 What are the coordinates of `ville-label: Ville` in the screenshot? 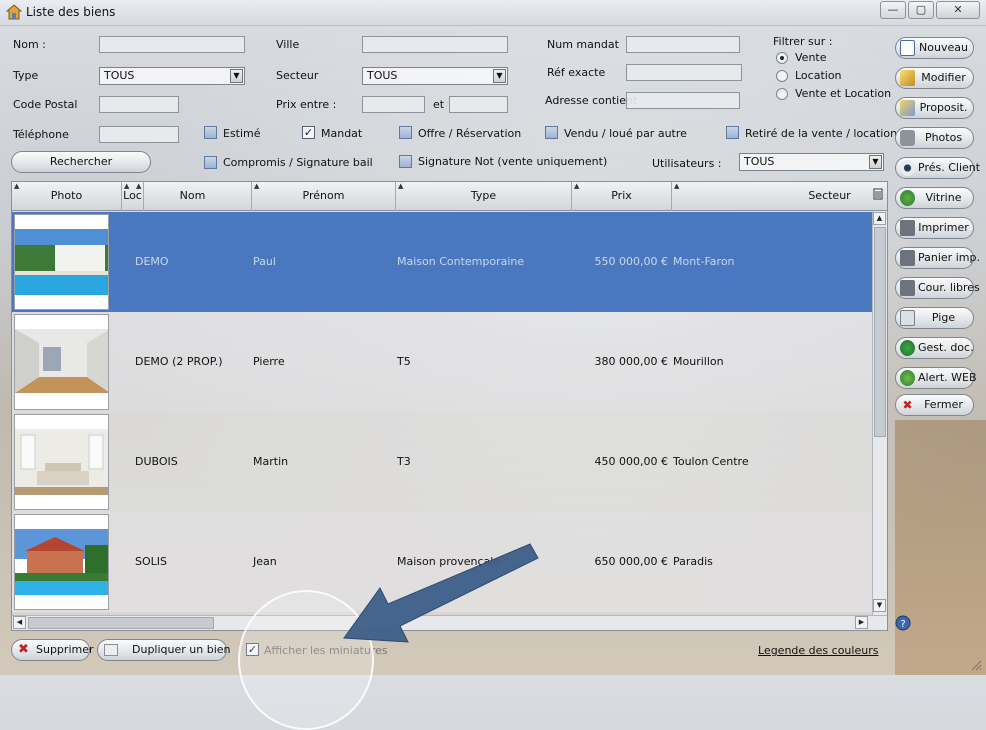 It's located at (288, 44).